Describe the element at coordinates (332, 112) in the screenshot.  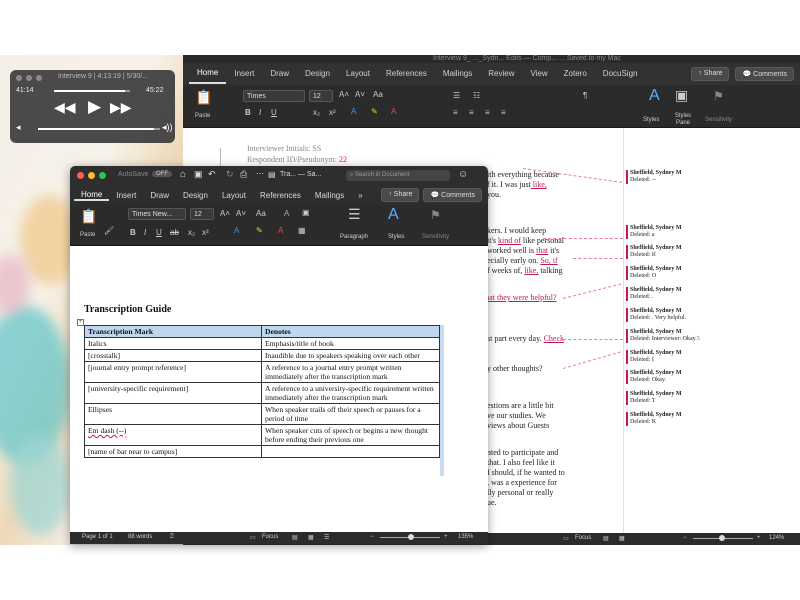
I see `back-superscript-icon: x²` at that location.